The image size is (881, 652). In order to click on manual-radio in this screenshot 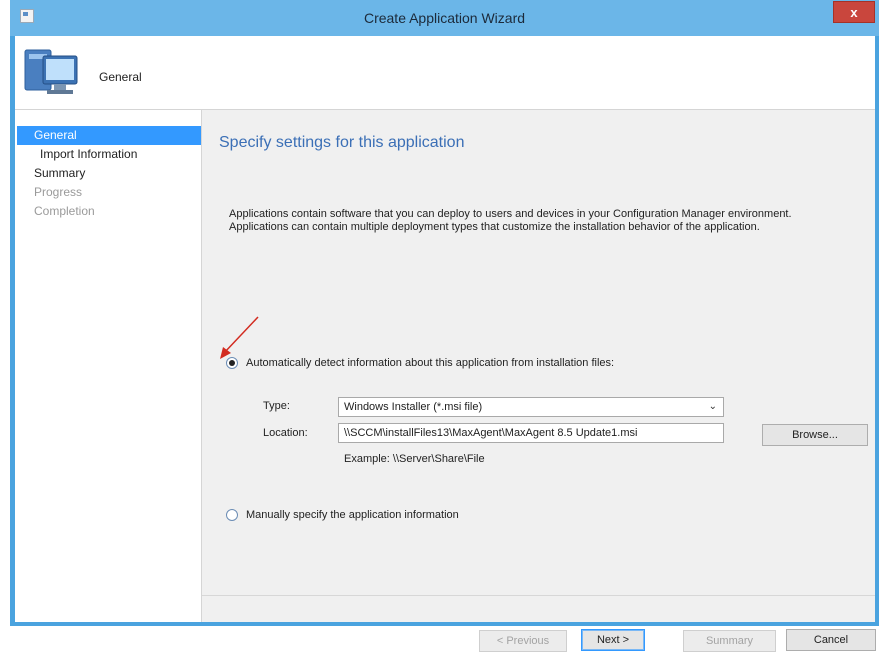, I will do `click(232, 515)`.